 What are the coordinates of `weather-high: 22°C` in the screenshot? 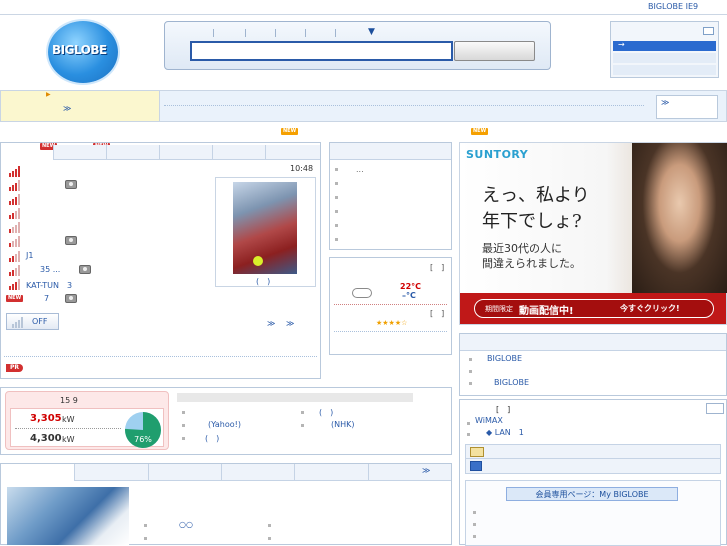 It's located at (411, 286).